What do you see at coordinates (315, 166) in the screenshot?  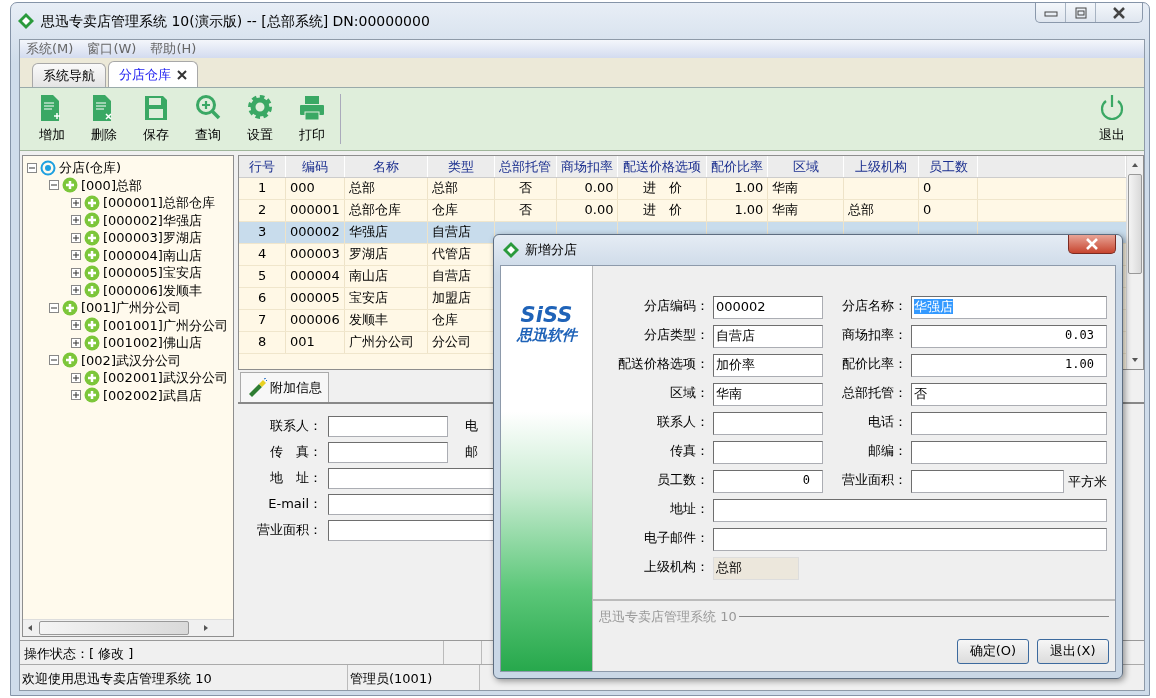 I see `column-header: 编码` at bounding box center [315, 166].